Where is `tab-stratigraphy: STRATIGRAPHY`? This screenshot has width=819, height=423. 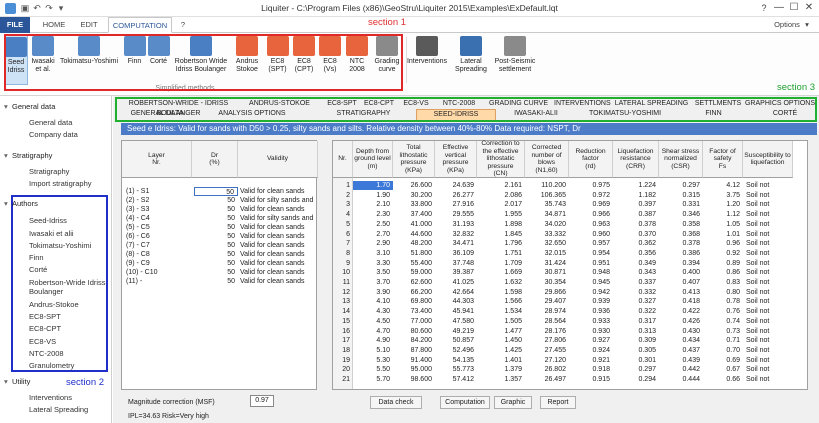
tab-stratigraphy: STRATIGRAPHY is located at coordinates (363, 114).